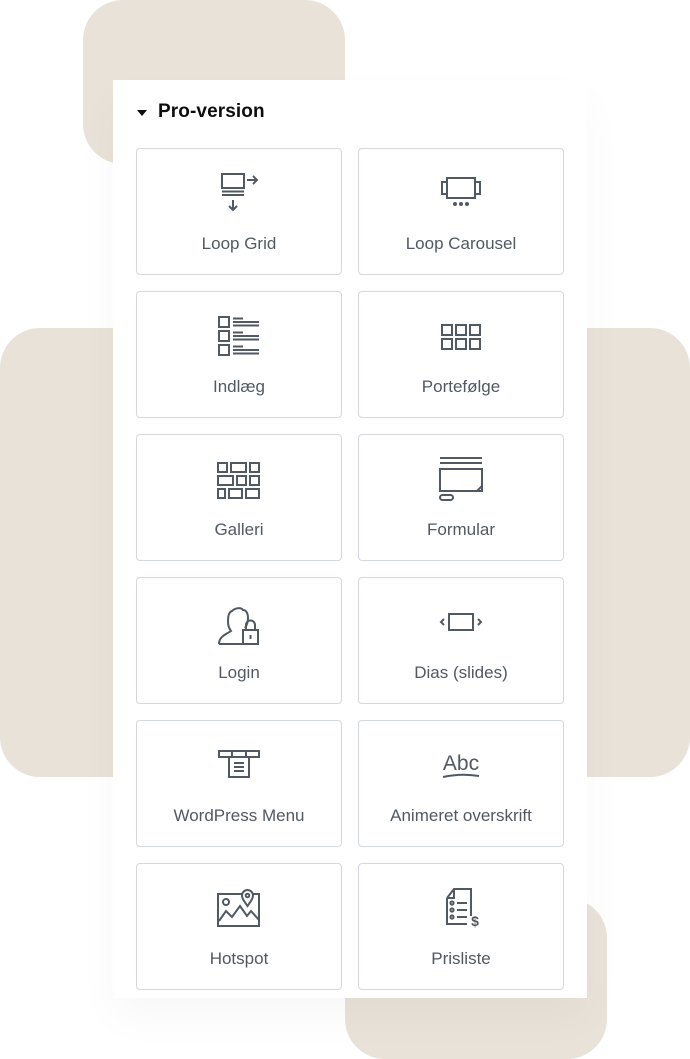  Describe the element at coordinates (239, 386) in the screenshot. I see `widget-label: Indlæg` at that location.